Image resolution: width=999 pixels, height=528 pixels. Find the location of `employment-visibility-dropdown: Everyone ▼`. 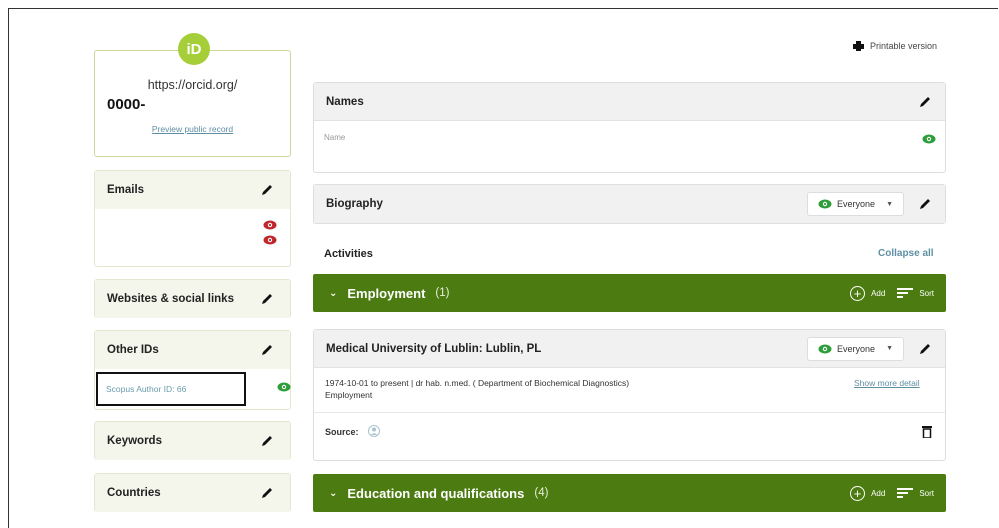

employment-visibility-dropdown: Everyone ▼ is located at coordinates (855, 348).